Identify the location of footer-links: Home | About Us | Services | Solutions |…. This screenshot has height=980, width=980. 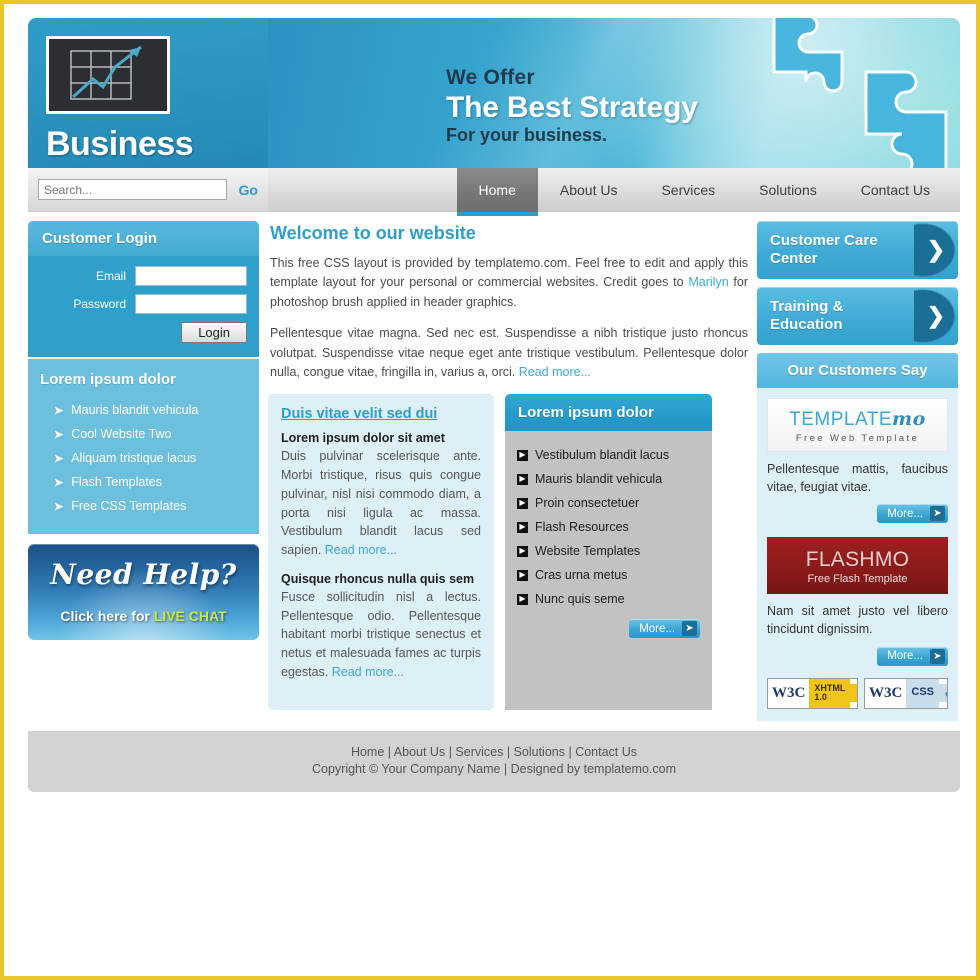
(494, 752).